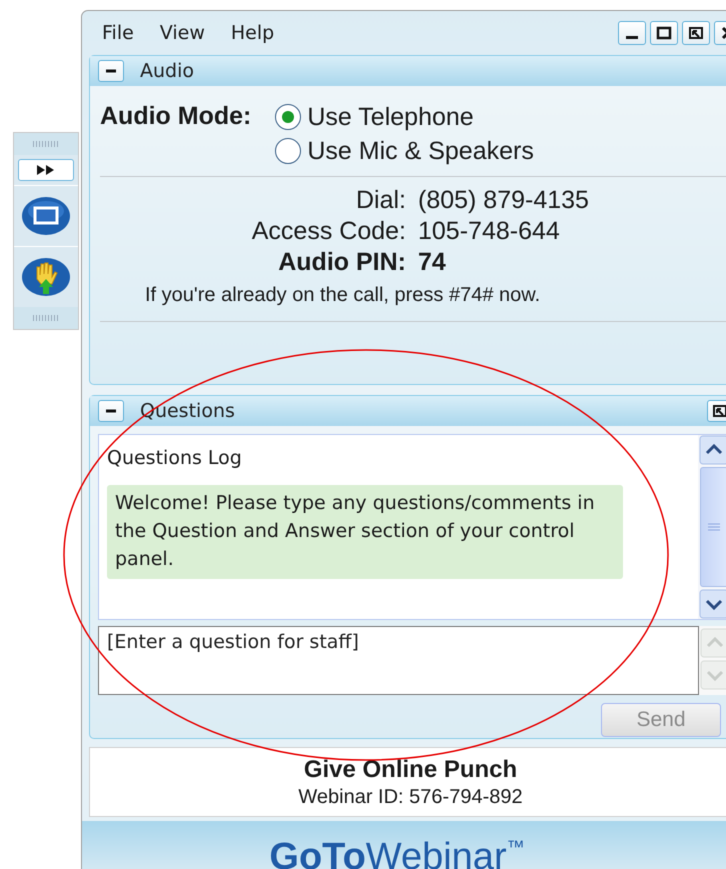 This screenshot has height=869, width=726. What do you see at coordinates (365, 532) in the screenshot?
I see `welcome-message: Welcome! Please type any questions/comments in the Question and Answer section of your control panel.` at bounding box center [365, 532].